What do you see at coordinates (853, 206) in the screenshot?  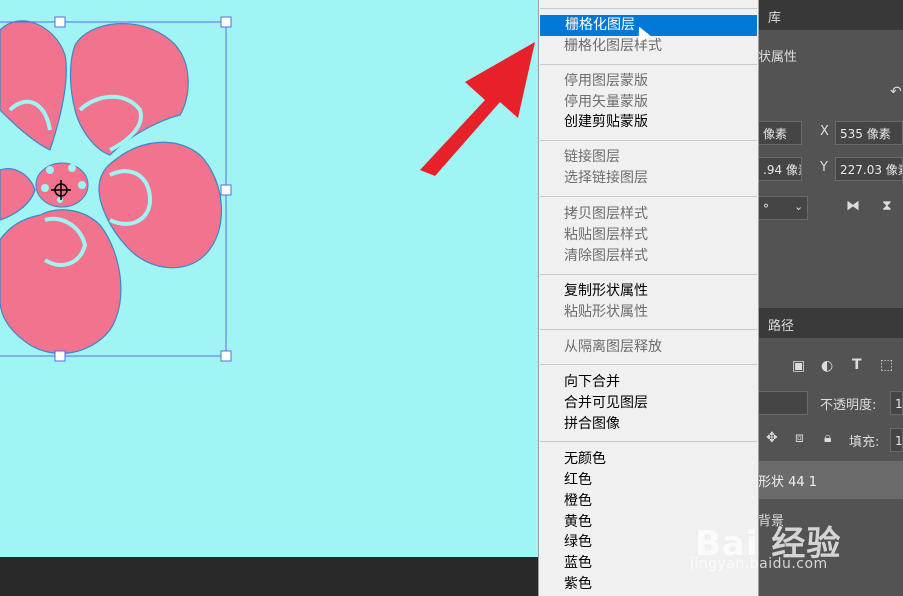 I see `flip-horizontal-icon: ⧓` at bounding box center [853, 206].